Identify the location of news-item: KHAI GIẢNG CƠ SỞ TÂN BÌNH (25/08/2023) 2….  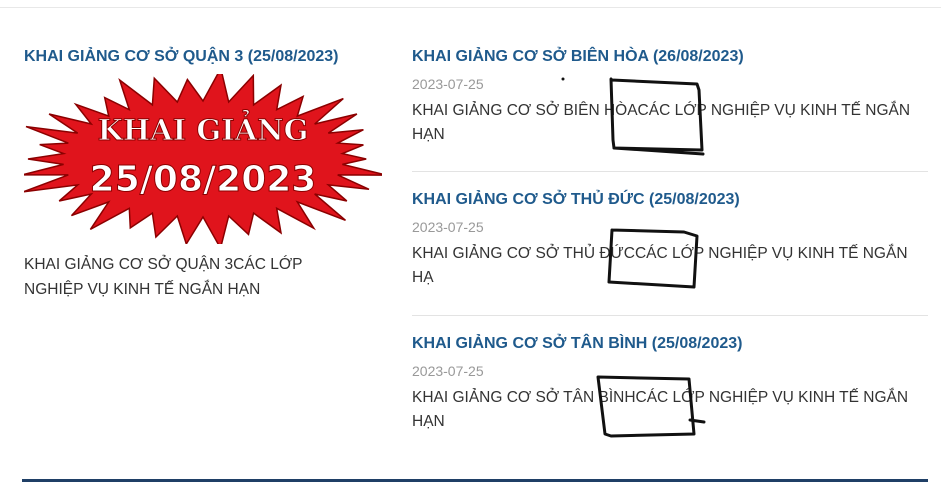
(670, 383).